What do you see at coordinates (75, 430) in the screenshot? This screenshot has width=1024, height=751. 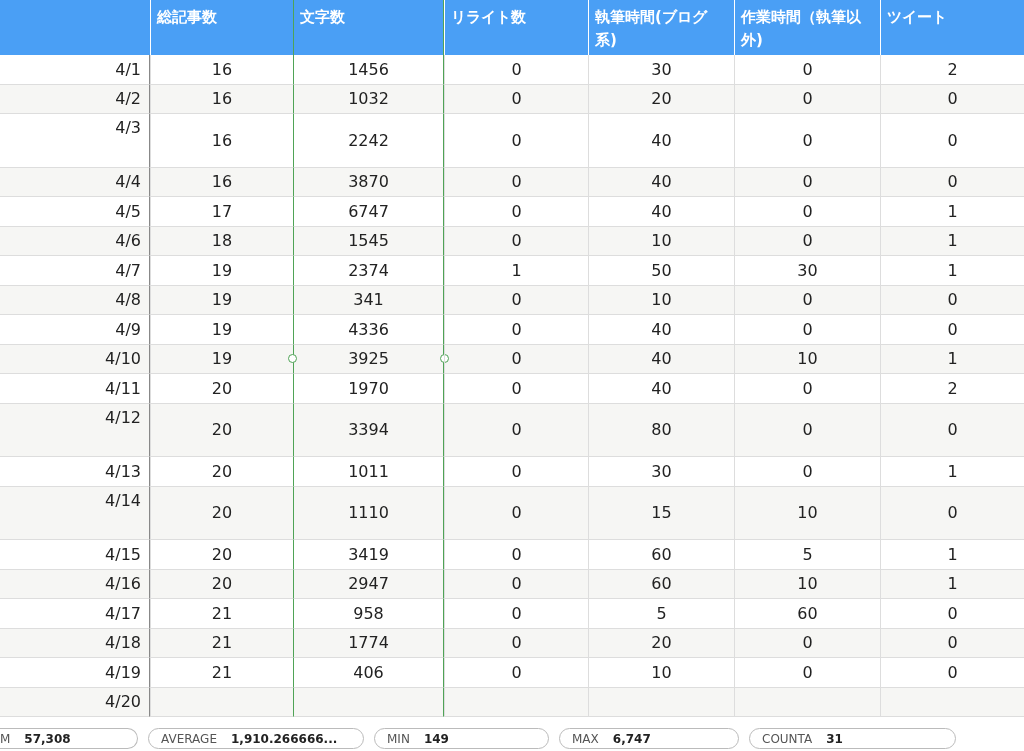 I see `row-label: 4/12` at bounding box center [75, 430].